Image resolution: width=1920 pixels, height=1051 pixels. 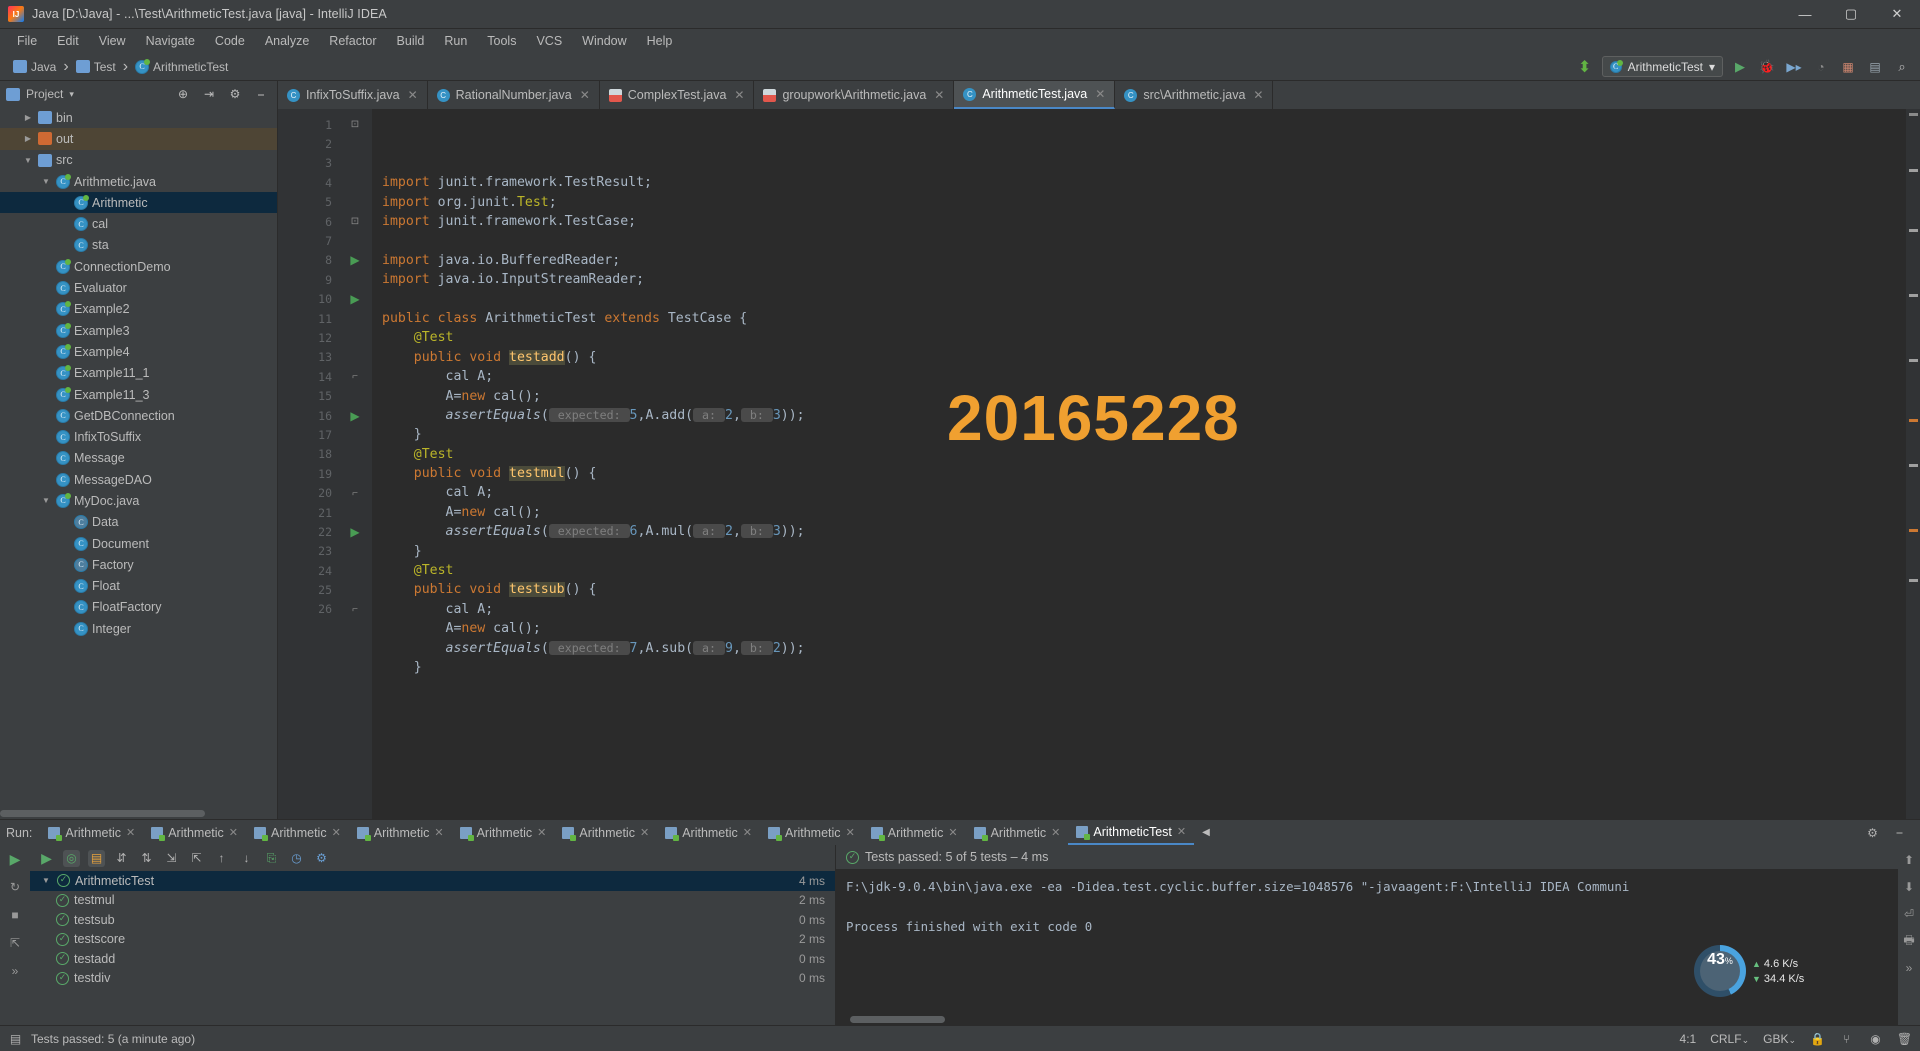 I want to click on code-line: public void testadd() {, so click(x=1139, y=357).